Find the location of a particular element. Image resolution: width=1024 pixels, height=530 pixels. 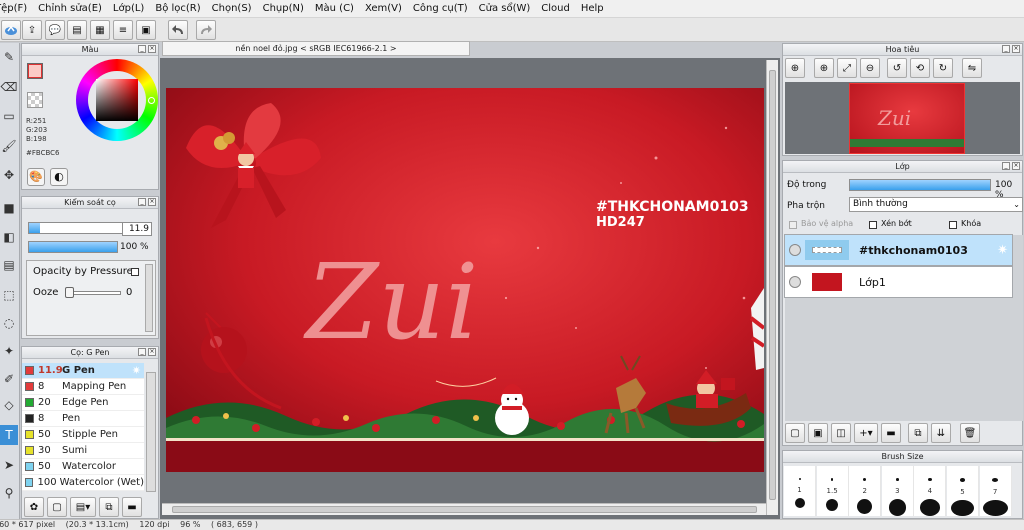

clipping-checkbox is located at coordinates (873, 225).